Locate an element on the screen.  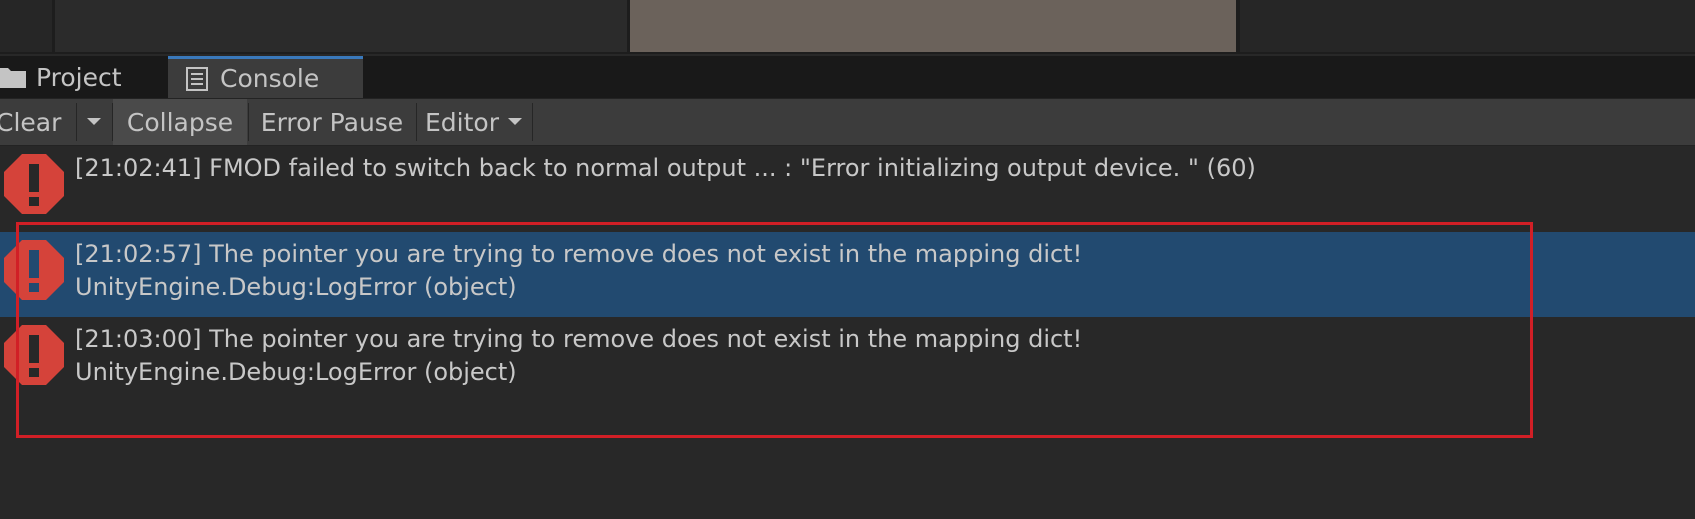
tab-console: Console is located at coordinates (265, 77).